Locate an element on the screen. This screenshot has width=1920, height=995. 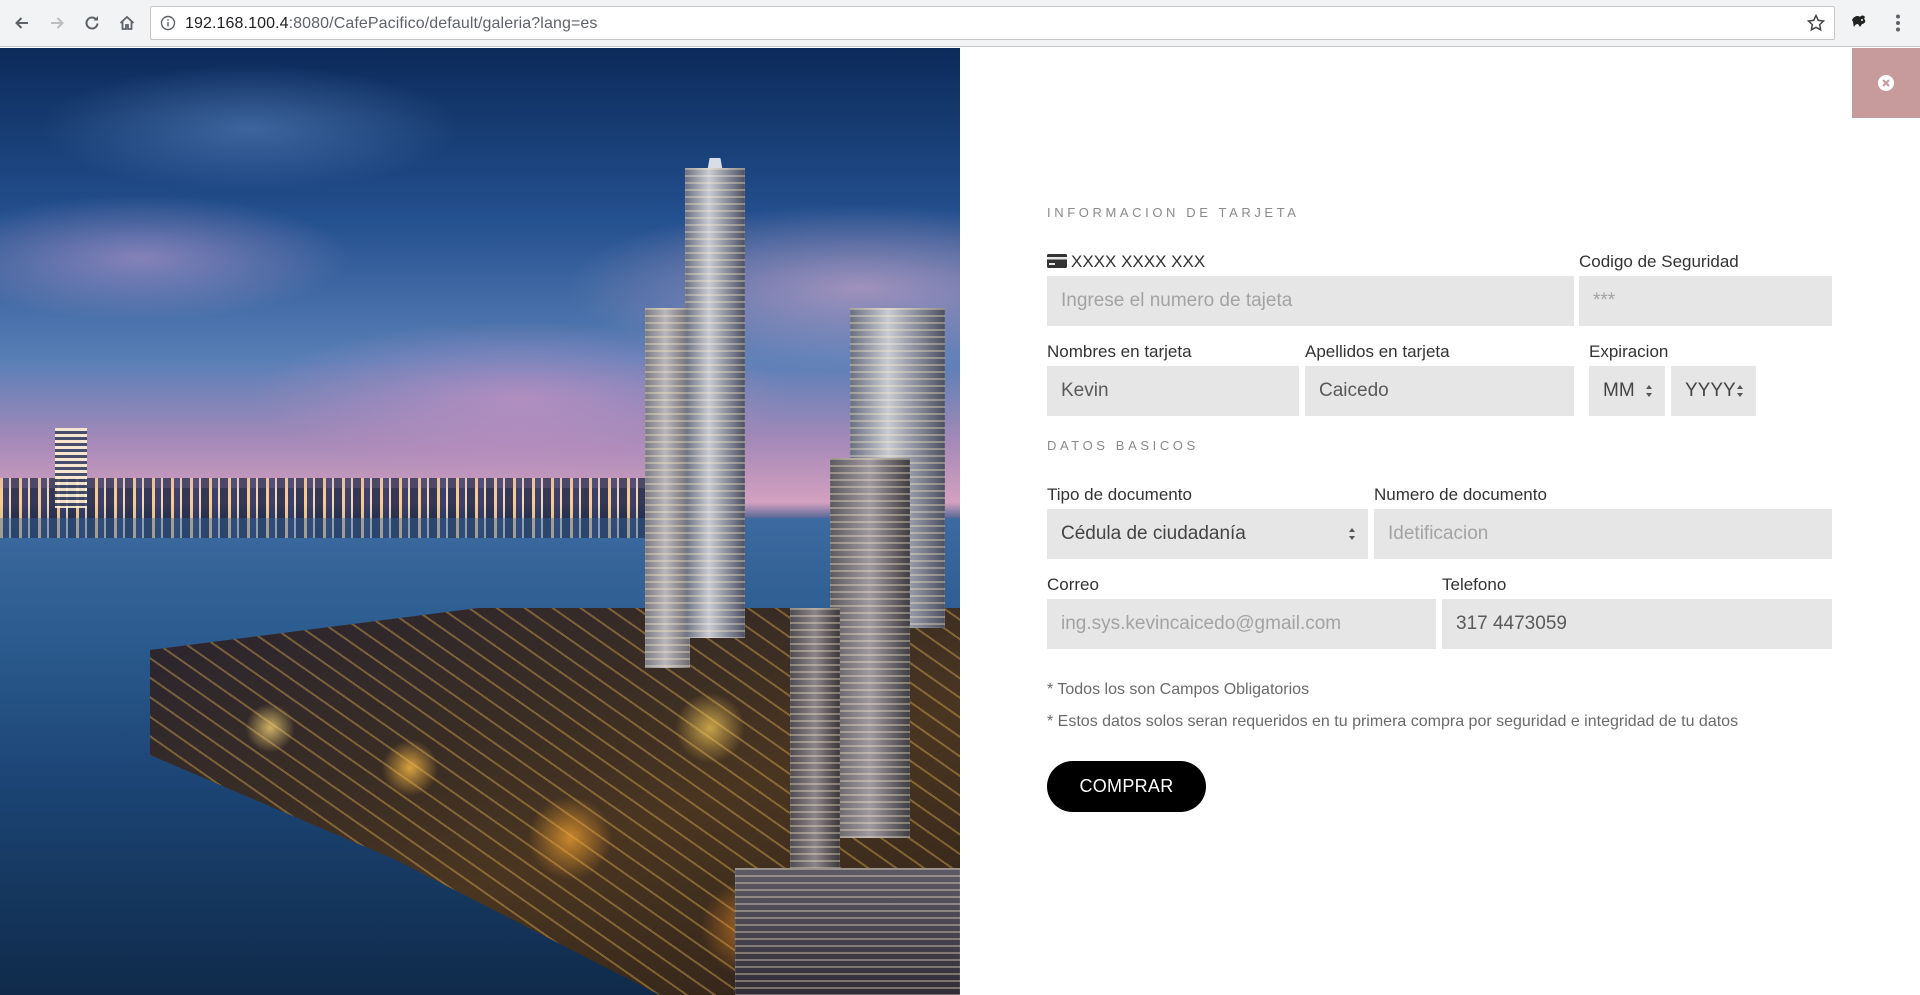
phone-input is located at coordinates (1637, 624).